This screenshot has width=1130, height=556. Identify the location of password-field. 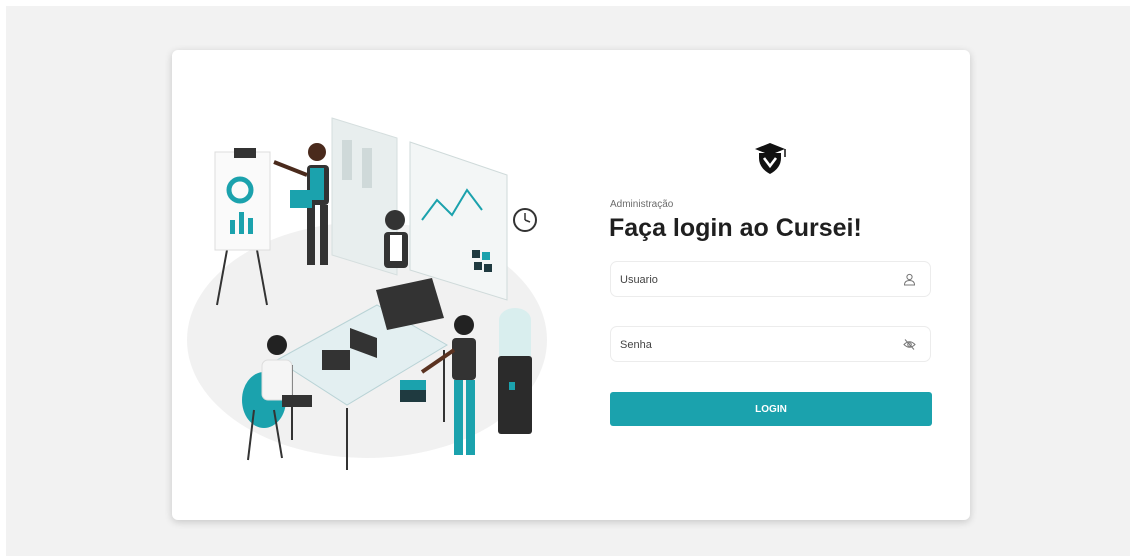
(770, 344).